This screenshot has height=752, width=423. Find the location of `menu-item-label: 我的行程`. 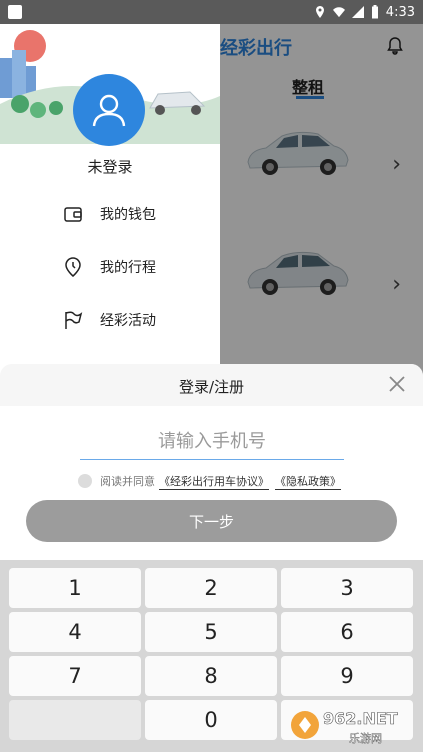

menu-item-label: 我的行程 is located at coordinates (128, 268).